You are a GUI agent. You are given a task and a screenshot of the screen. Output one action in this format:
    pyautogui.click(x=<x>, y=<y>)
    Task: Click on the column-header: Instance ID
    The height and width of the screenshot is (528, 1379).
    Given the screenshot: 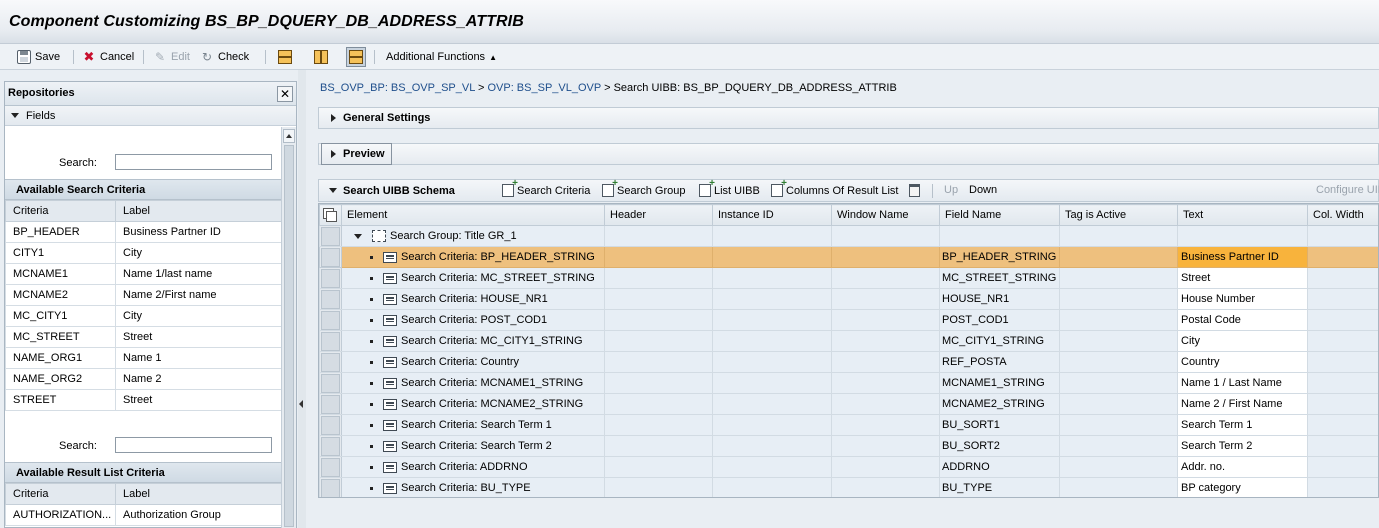 What is the action you would take?
    pyautogui.click(x=772, y=215)
    